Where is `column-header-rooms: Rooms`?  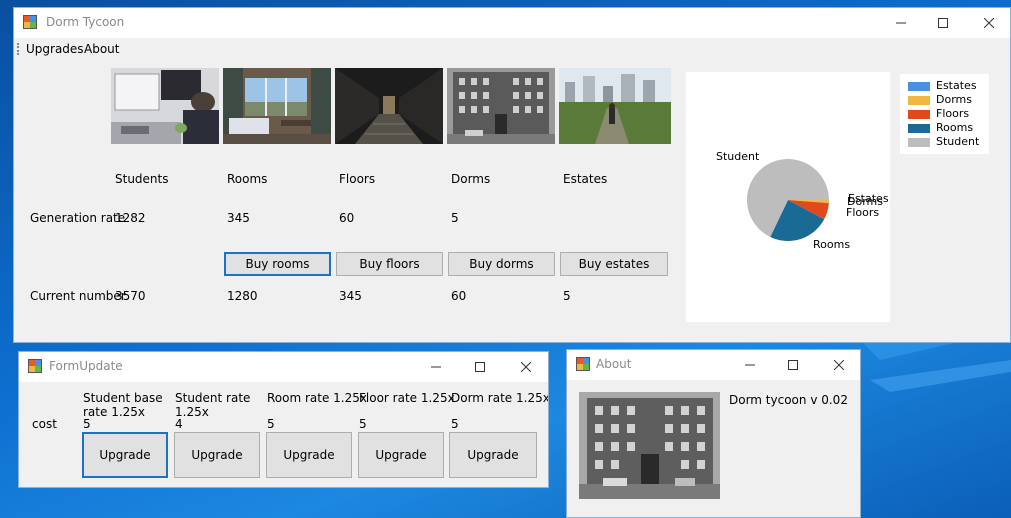
column-header-rooms: Rooms is located at coordinates (247, 179).